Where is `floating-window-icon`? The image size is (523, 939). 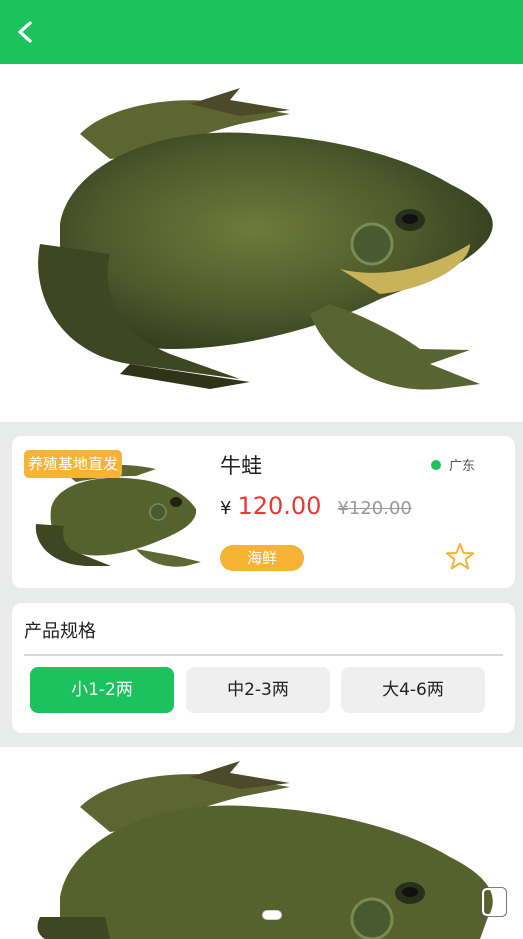
floating-window-icon is located at coordinates (494, 902).